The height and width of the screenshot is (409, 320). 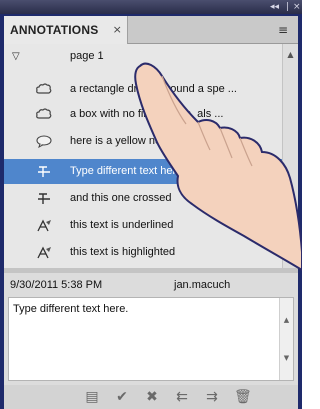 What do you see at coordinates (290, 156) in the screenshot?
I see `list-scrollbar: ▲ ▼` at bounding box center [290, 156].